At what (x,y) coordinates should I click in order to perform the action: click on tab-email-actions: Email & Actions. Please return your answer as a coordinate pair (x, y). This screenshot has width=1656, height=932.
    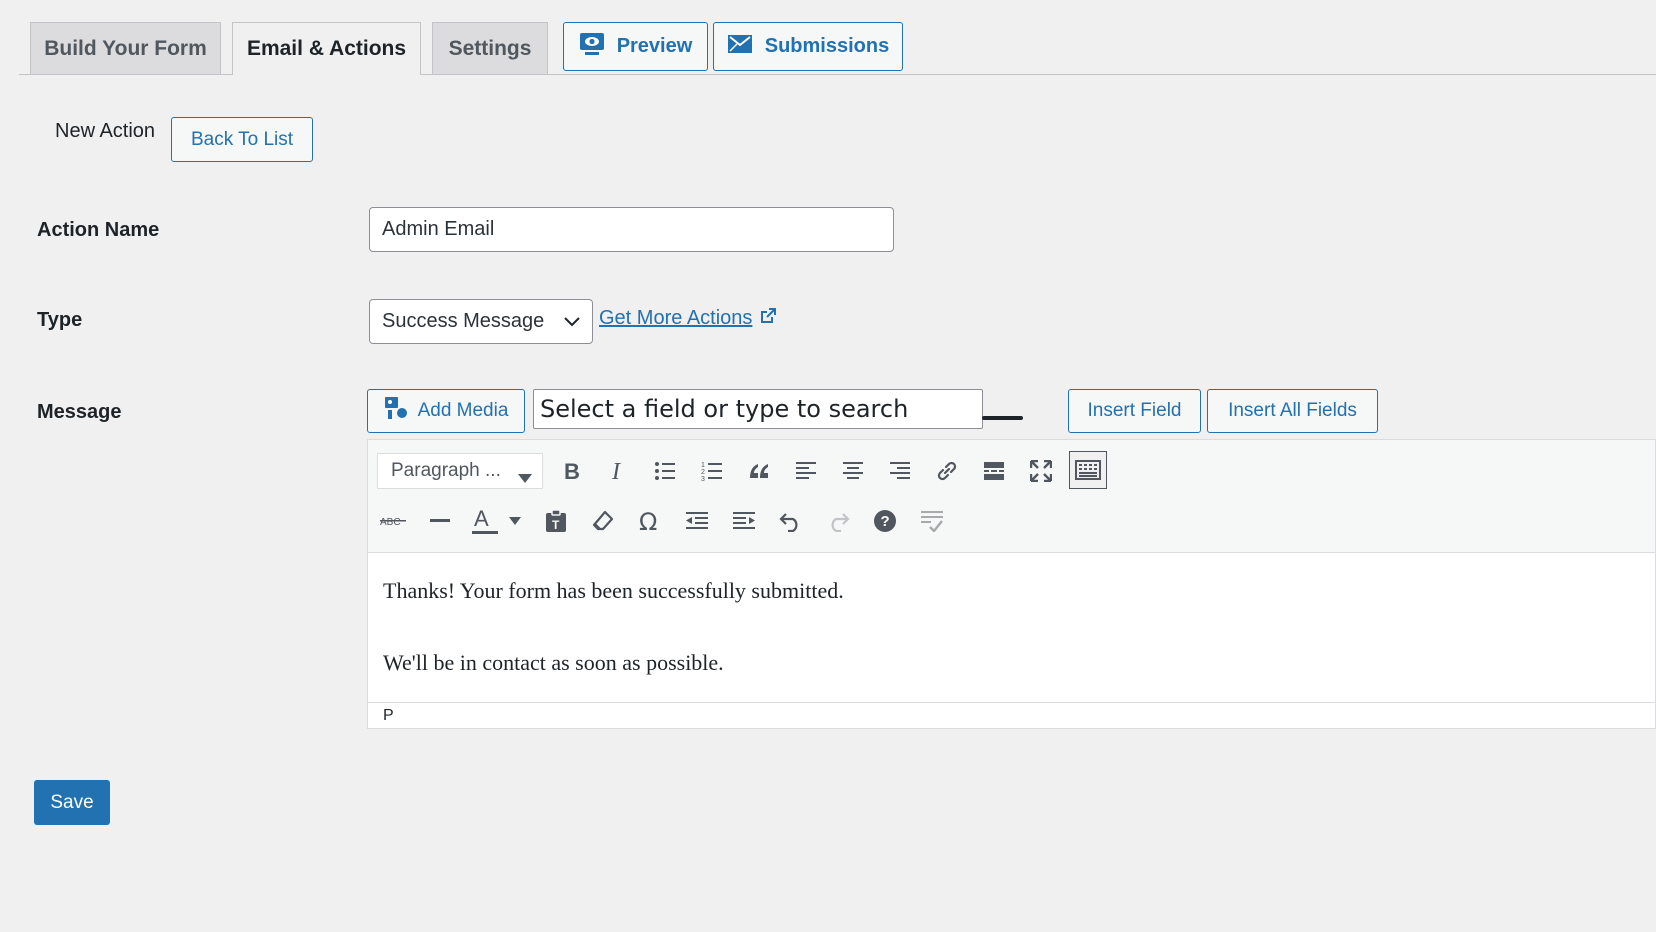
    Looking at the image, I should click on (326, 48).